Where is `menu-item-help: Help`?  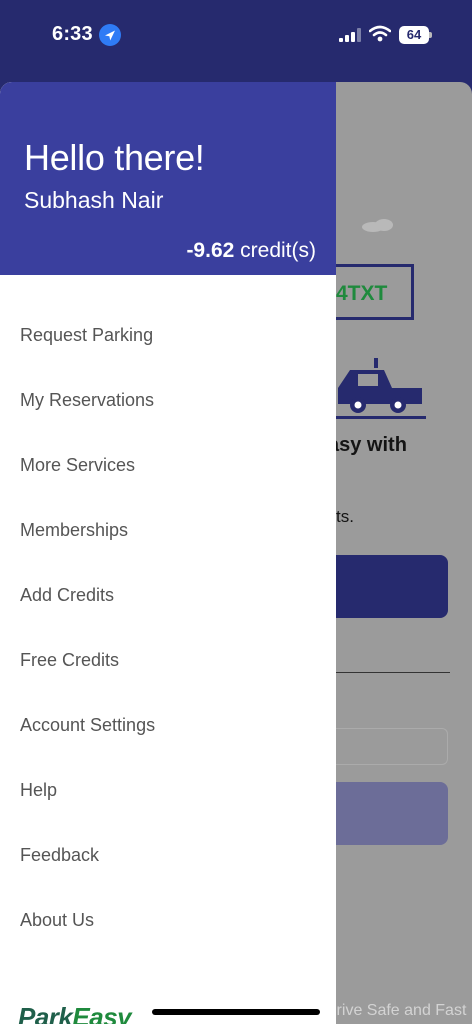 menu-item-help: Help is located at coordinates (168, 790).